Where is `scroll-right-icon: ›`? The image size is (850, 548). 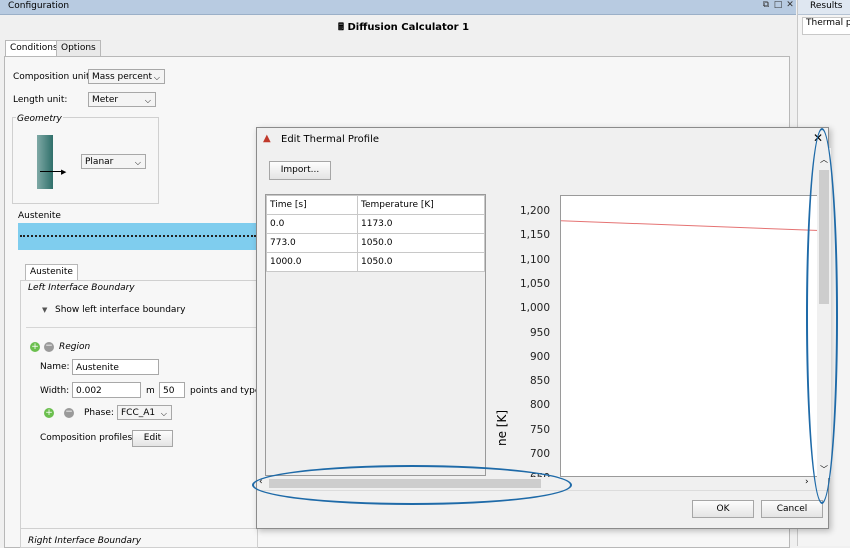 scroll-right-icon: › is located at coordinates (807, 482).